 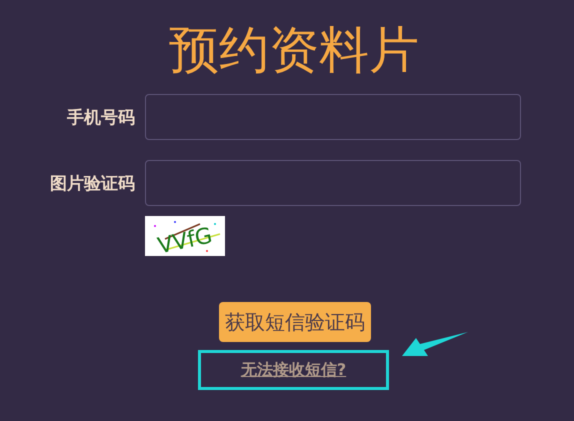 I want to click on arrow-icon, so click(x=436, y=344).